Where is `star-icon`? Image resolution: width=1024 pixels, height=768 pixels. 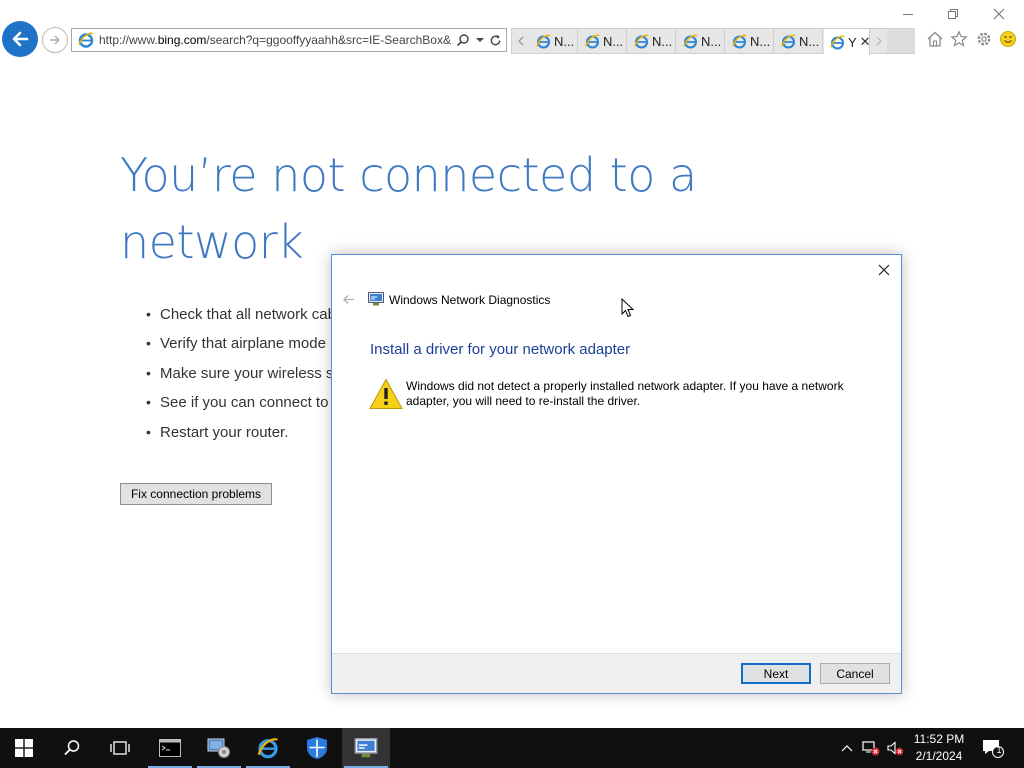 star-icon is located at coordinates (959, 38).